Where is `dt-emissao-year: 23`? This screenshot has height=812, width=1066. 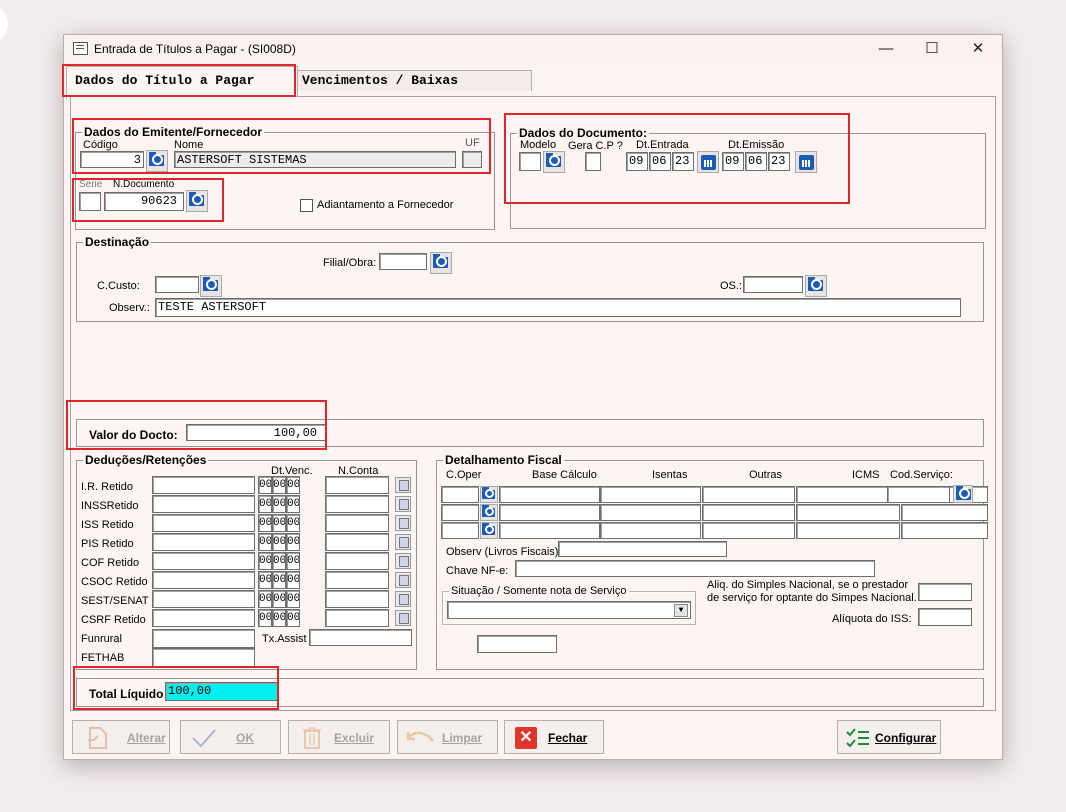
dt-emissao-year: 23 is located at coordinates (779, 161).